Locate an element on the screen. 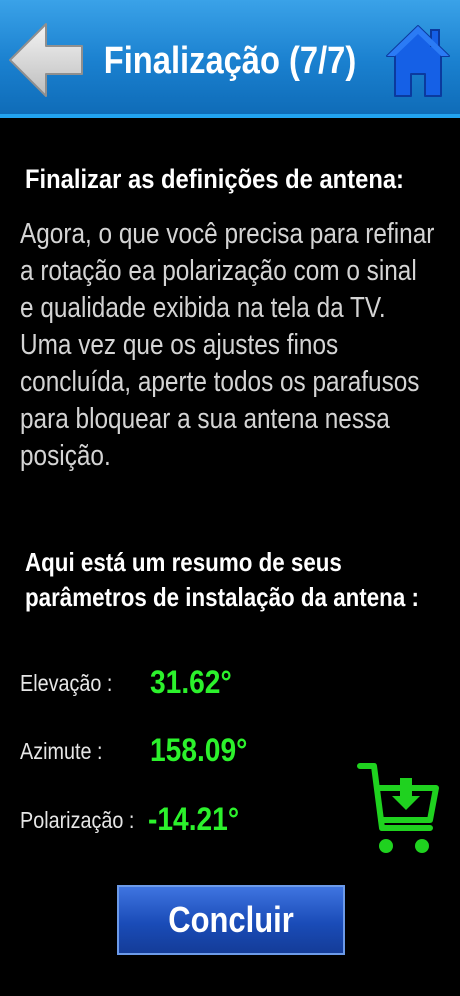 The width and height of the screenshot is (460, 996). conclude-button: Concluir is located at coordinates (231, 920).